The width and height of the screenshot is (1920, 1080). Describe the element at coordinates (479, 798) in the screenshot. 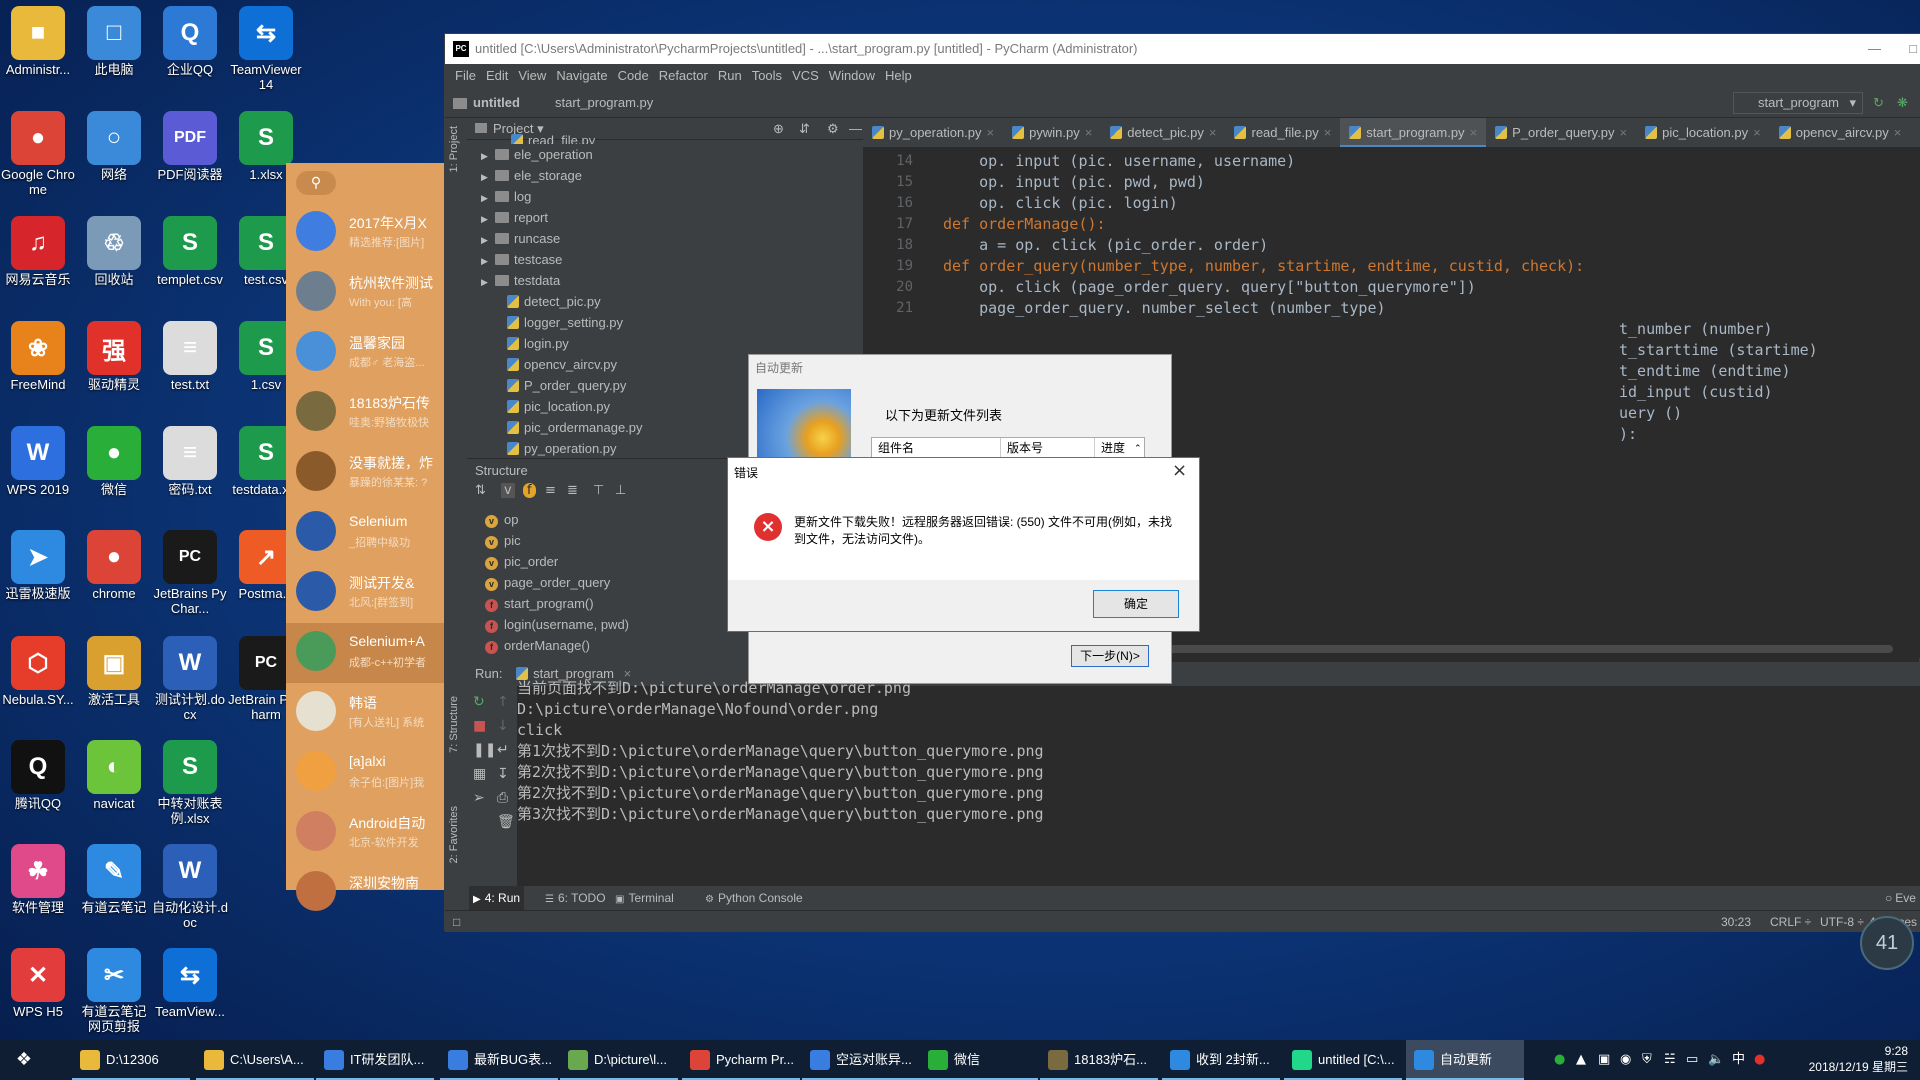

I see `pin-icon: ➢` at that location.